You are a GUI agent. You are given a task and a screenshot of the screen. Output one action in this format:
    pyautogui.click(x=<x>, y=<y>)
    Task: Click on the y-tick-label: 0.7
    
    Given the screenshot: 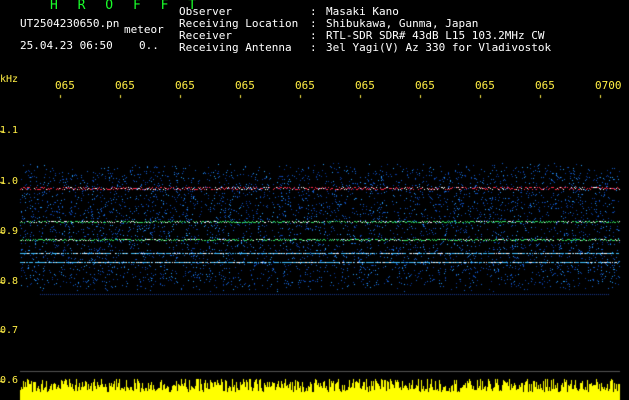 What is the action you would take?
    pyautogui.click(x=9, y=330)
    